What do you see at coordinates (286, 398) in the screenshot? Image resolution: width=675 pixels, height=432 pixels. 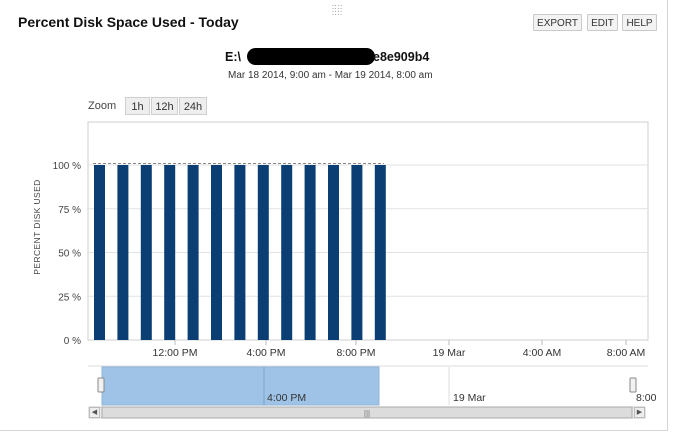 I see `navigator-label: 4:00 PM` at bounding box center [286, 398].